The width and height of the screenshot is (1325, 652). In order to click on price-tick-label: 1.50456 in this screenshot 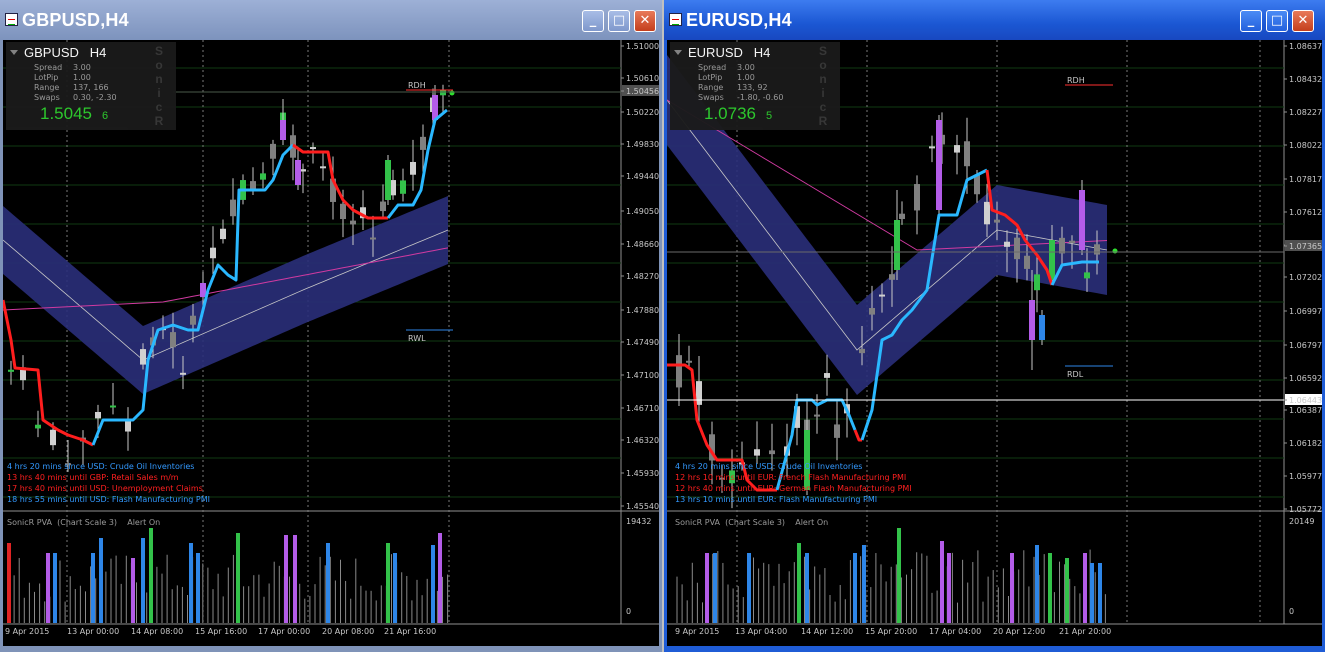, I will do `click(642, 91)`.